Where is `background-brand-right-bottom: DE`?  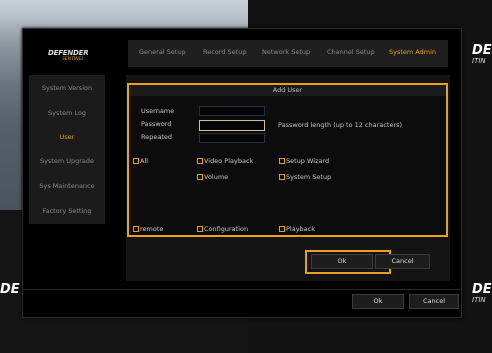
background-brand-right-bottom: DE is located at coordinates (482, 289).